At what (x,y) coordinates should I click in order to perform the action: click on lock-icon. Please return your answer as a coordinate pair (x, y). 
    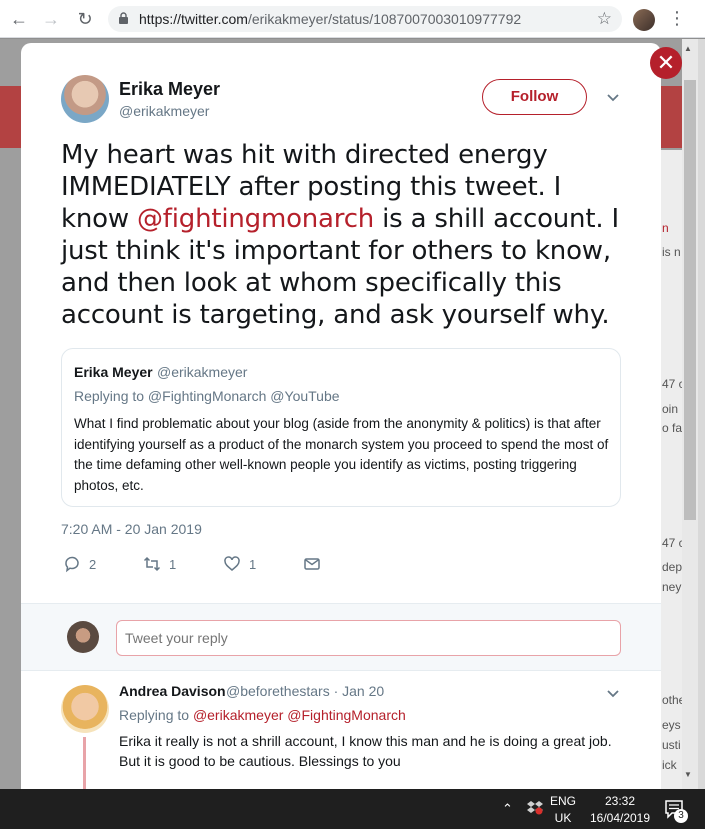
    Looking at the image, I should click on (123, 18).